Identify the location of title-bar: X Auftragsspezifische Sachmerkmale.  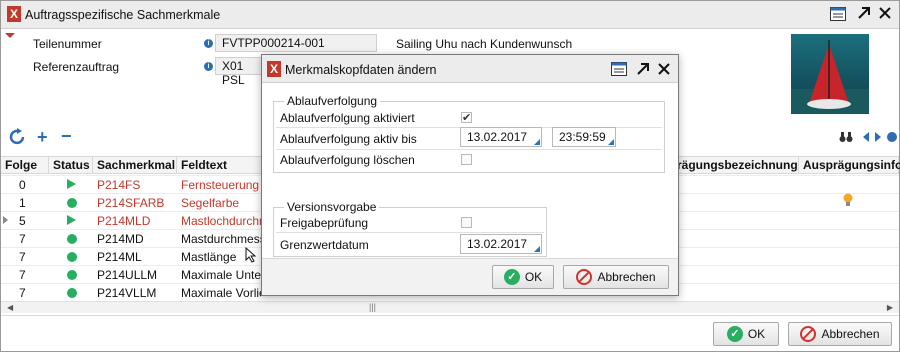
(450, 15).